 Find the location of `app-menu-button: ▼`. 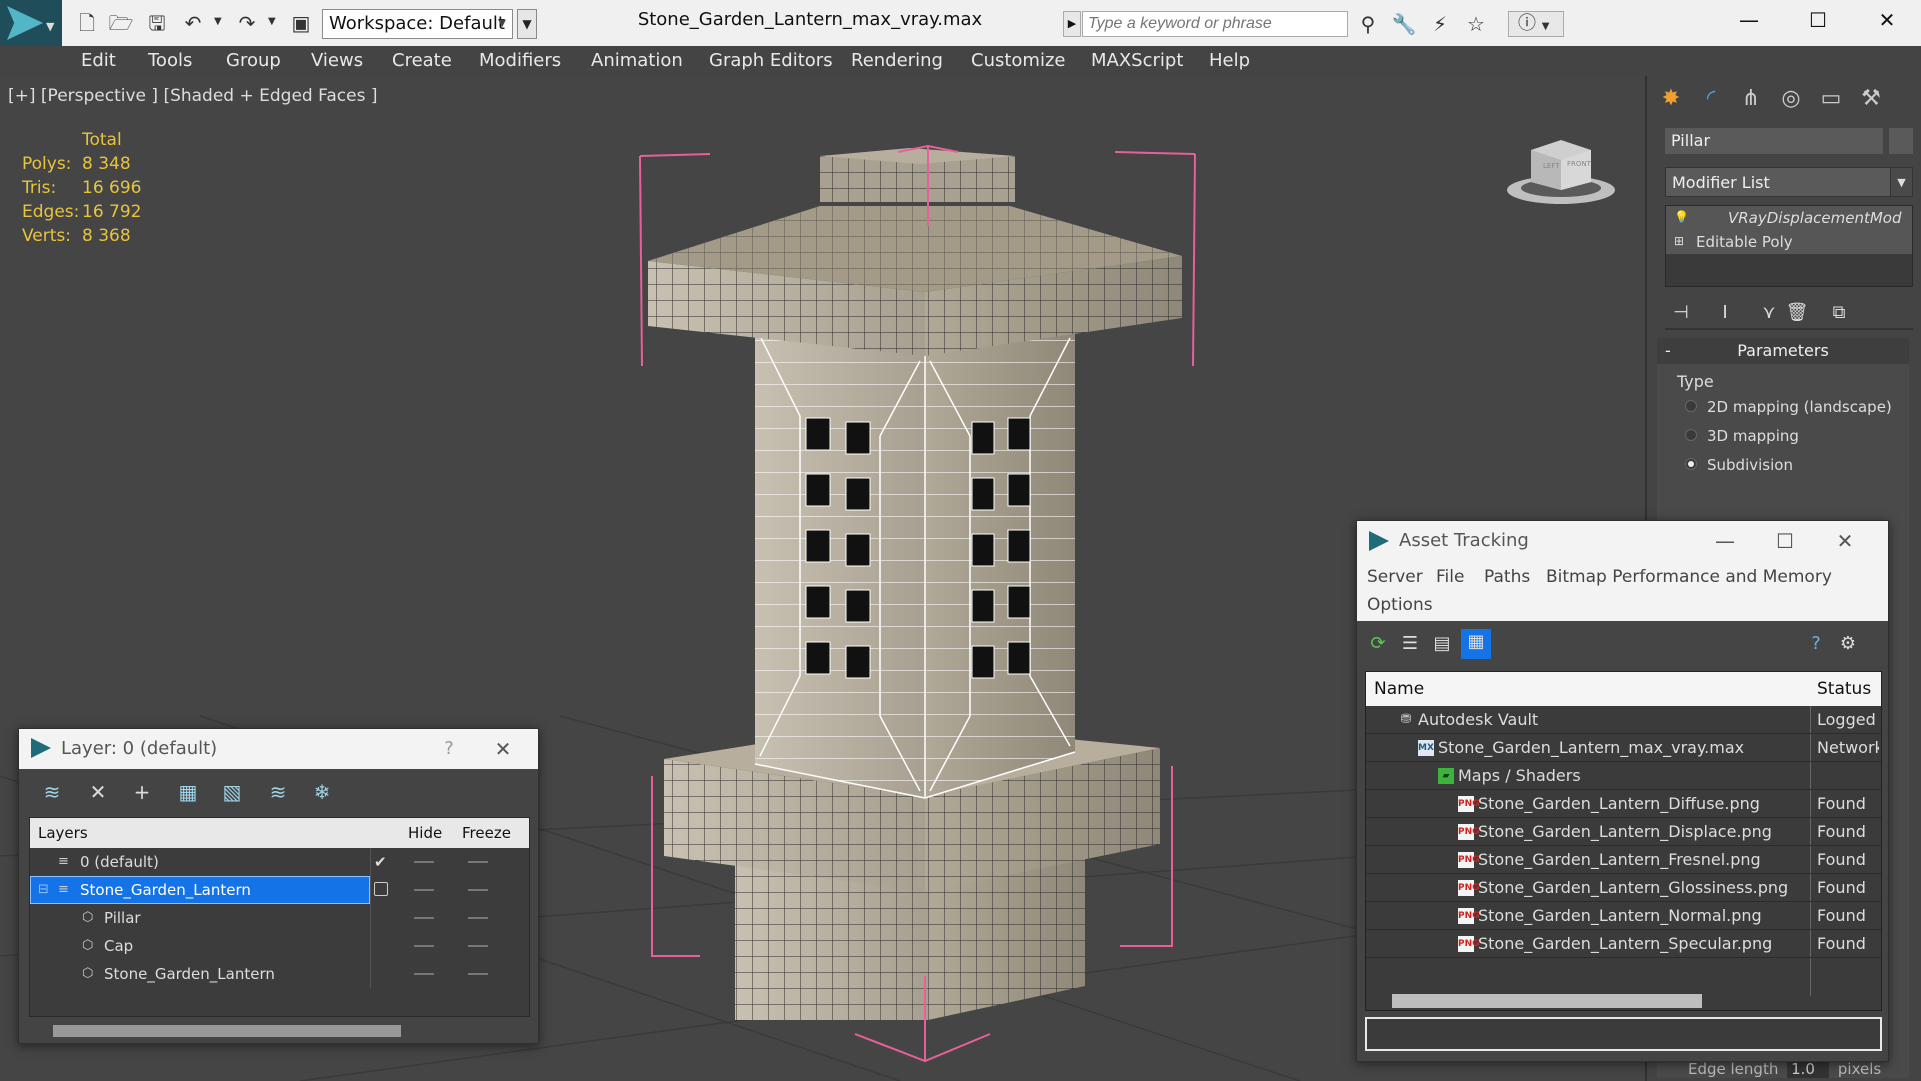

app-menu-button: ▼ is located at coordinates (31, 23).